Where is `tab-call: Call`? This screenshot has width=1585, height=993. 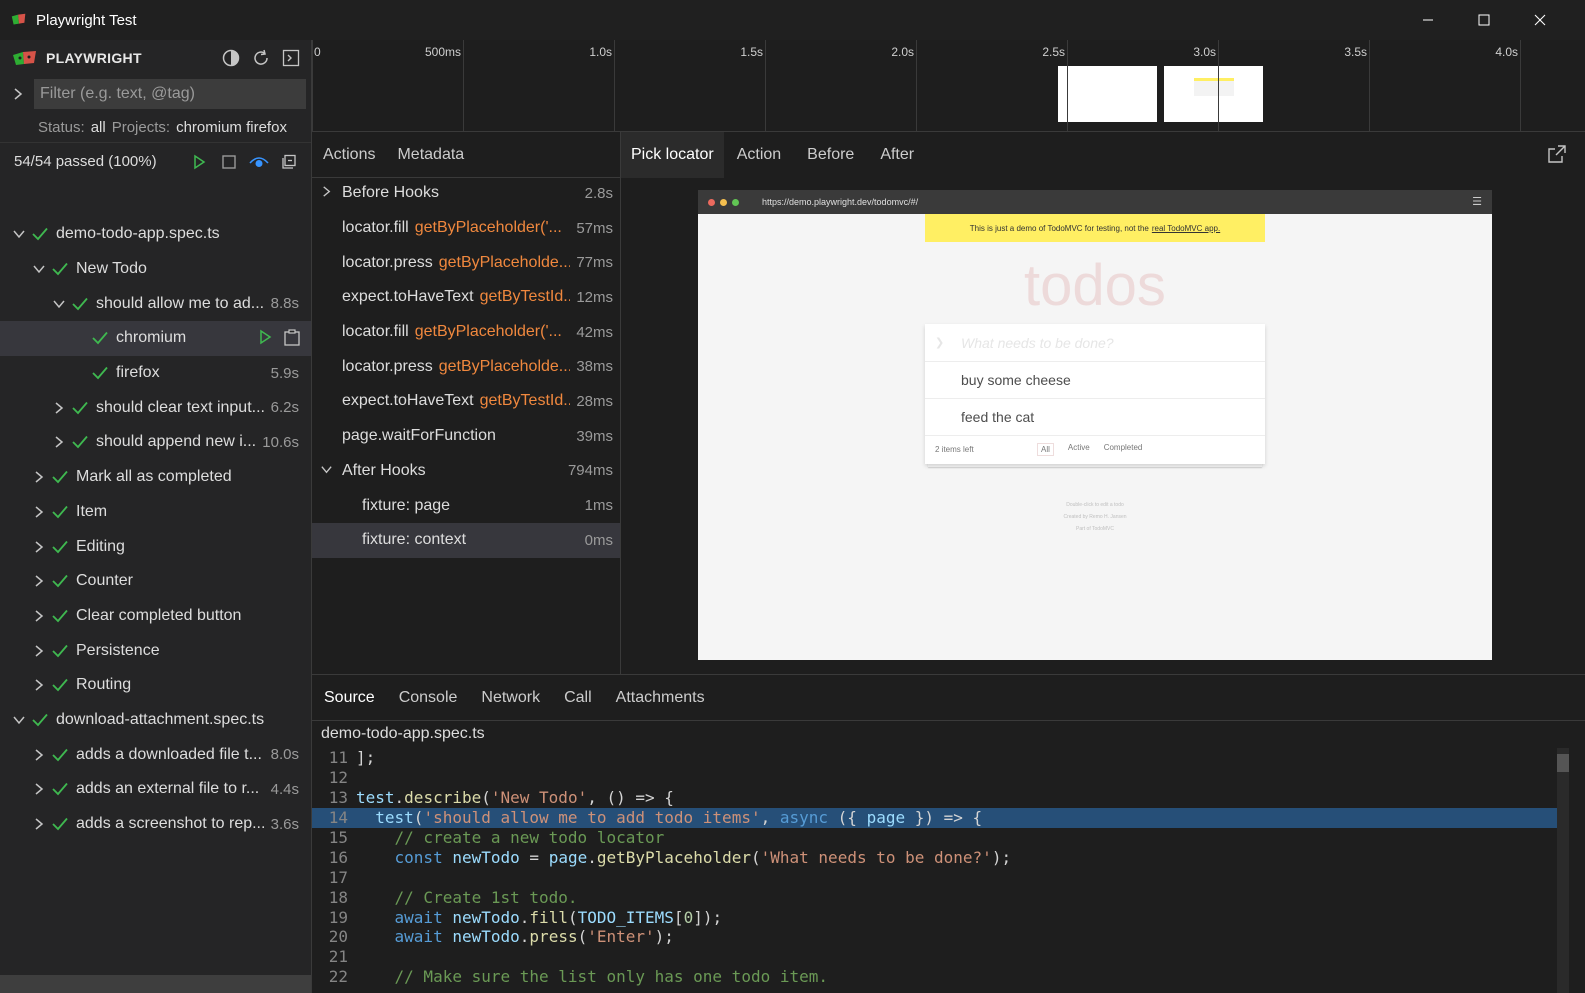
tab-call: Call is located at coordinates (578, 698).